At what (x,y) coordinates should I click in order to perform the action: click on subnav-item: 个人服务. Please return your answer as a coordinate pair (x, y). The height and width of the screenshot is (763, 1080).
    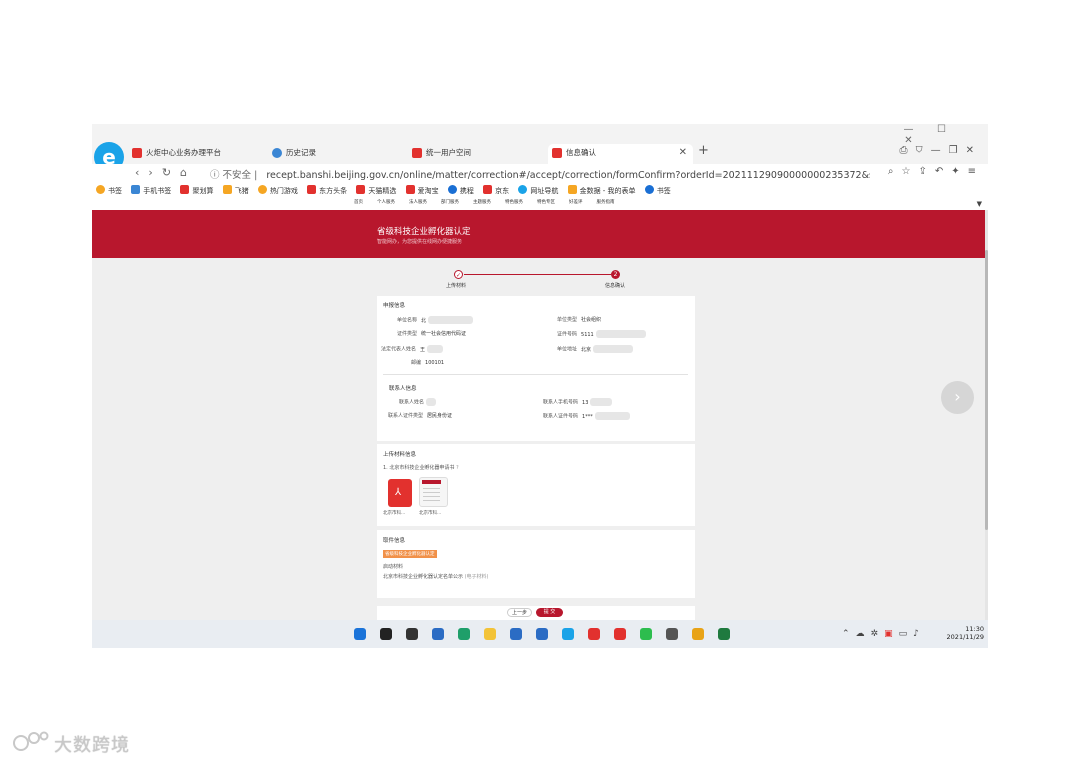
    Looking at the image, I should click on (386, 202).